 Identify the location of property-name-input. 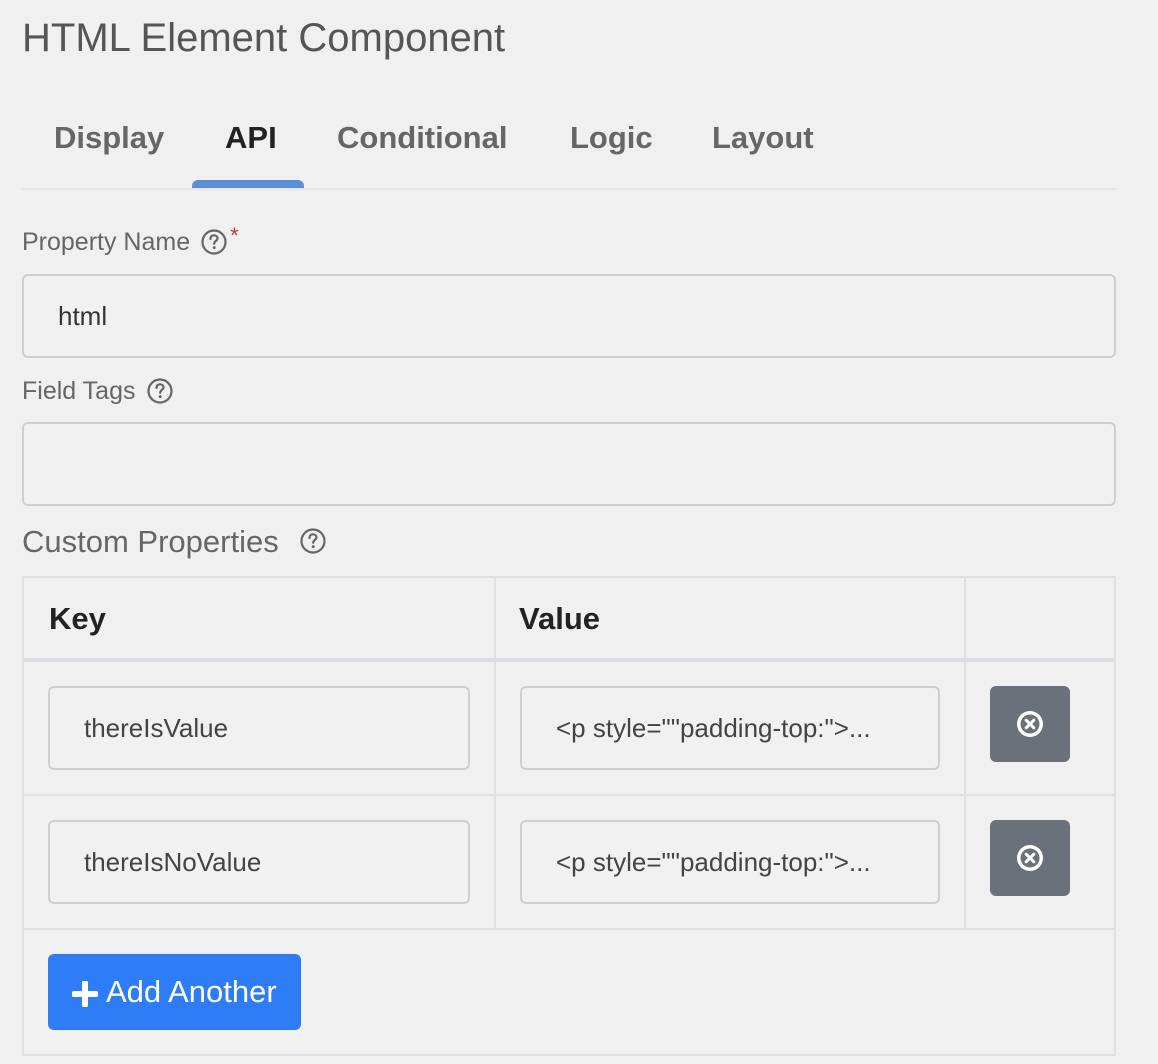
(569, 316).